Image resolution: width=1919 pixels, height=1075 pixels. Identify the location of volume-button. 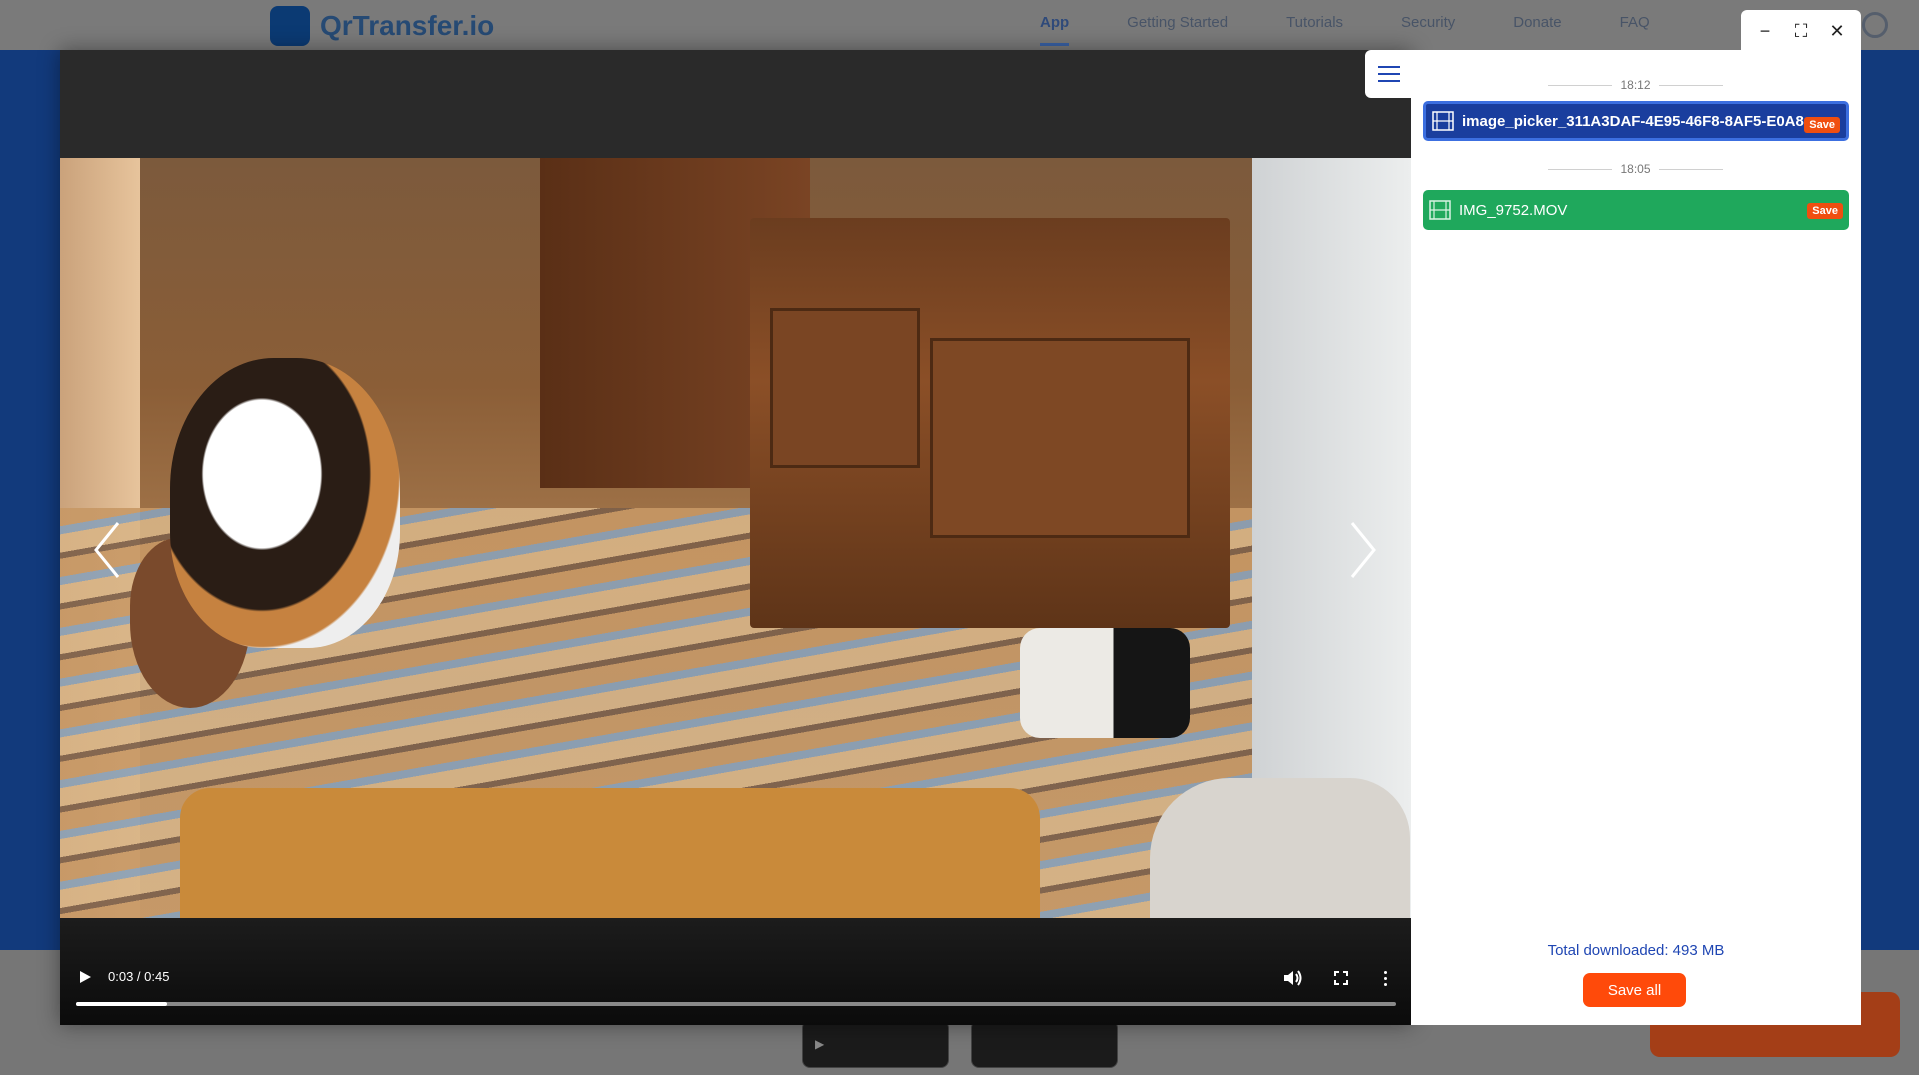
(1292, 978).